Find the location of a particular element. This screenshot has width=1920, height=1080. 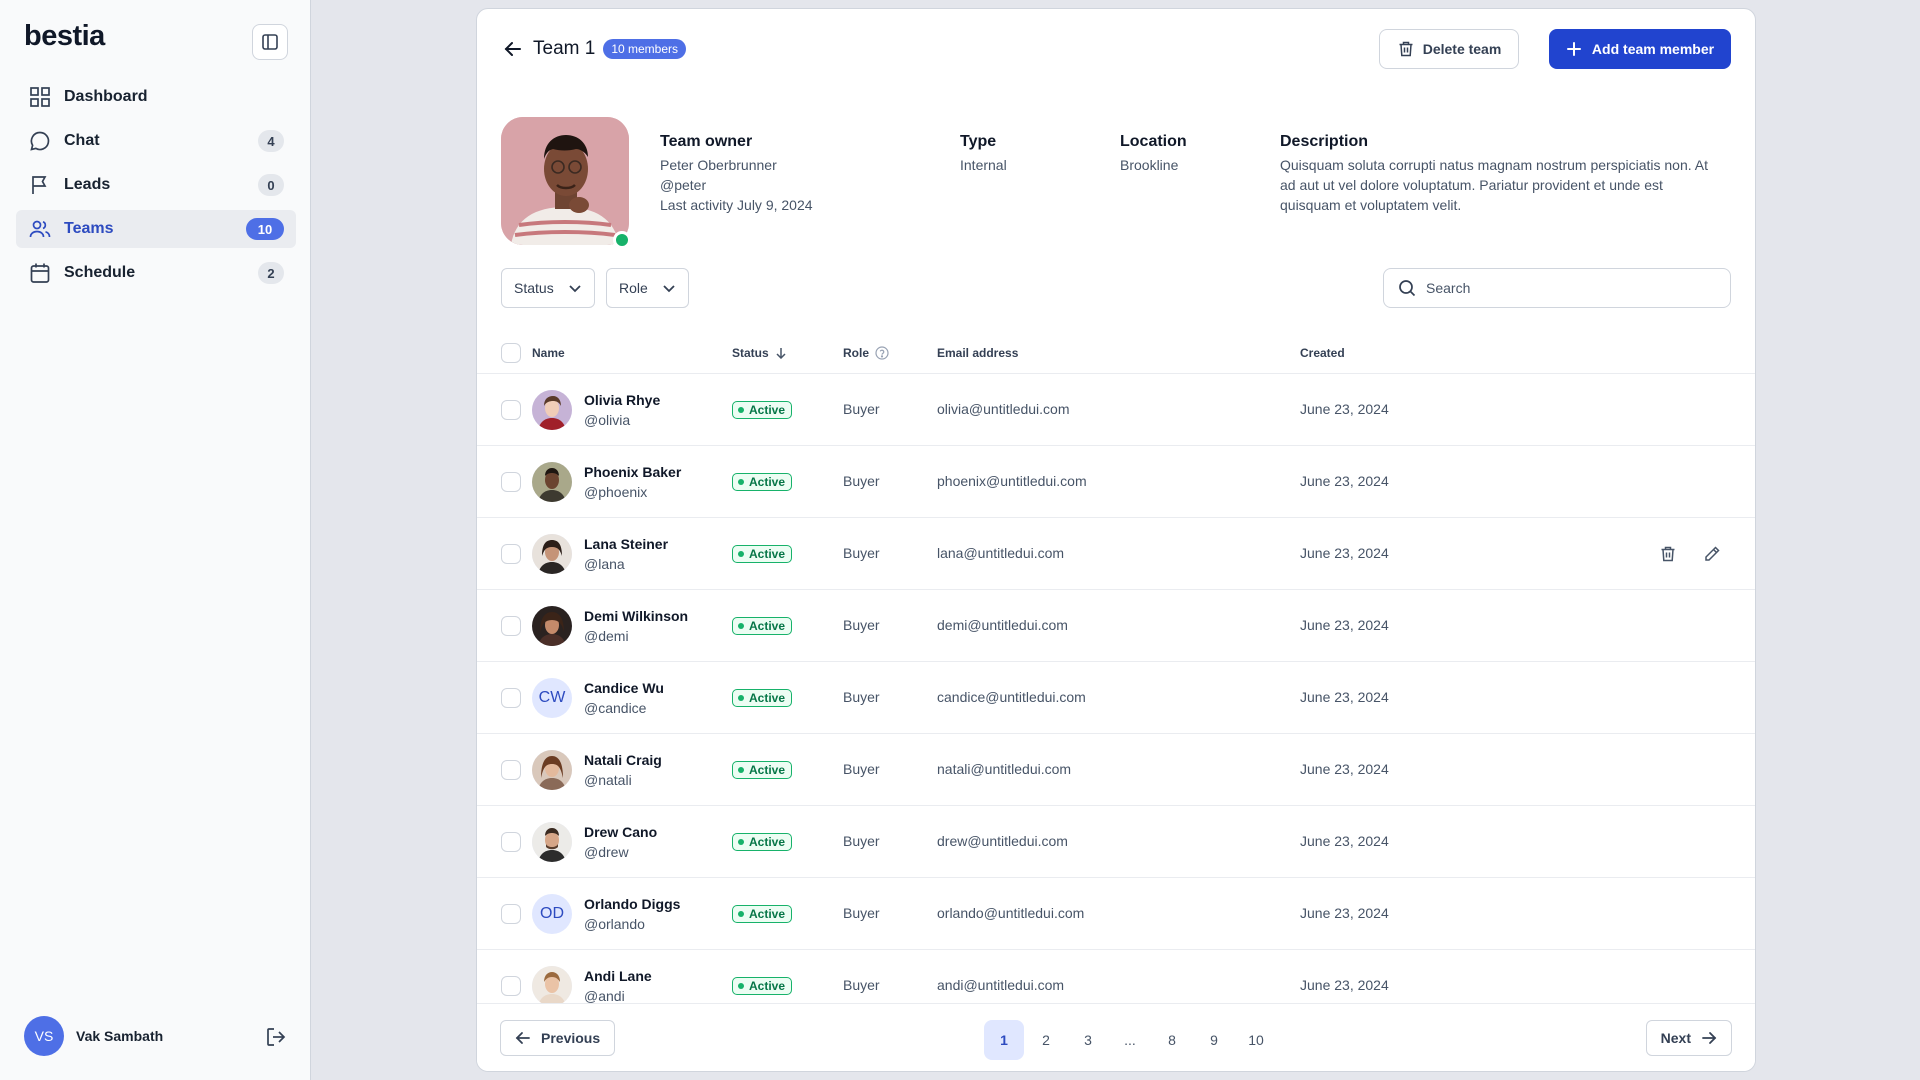

page-number: 8 is located at coordinates (1172, 1040).